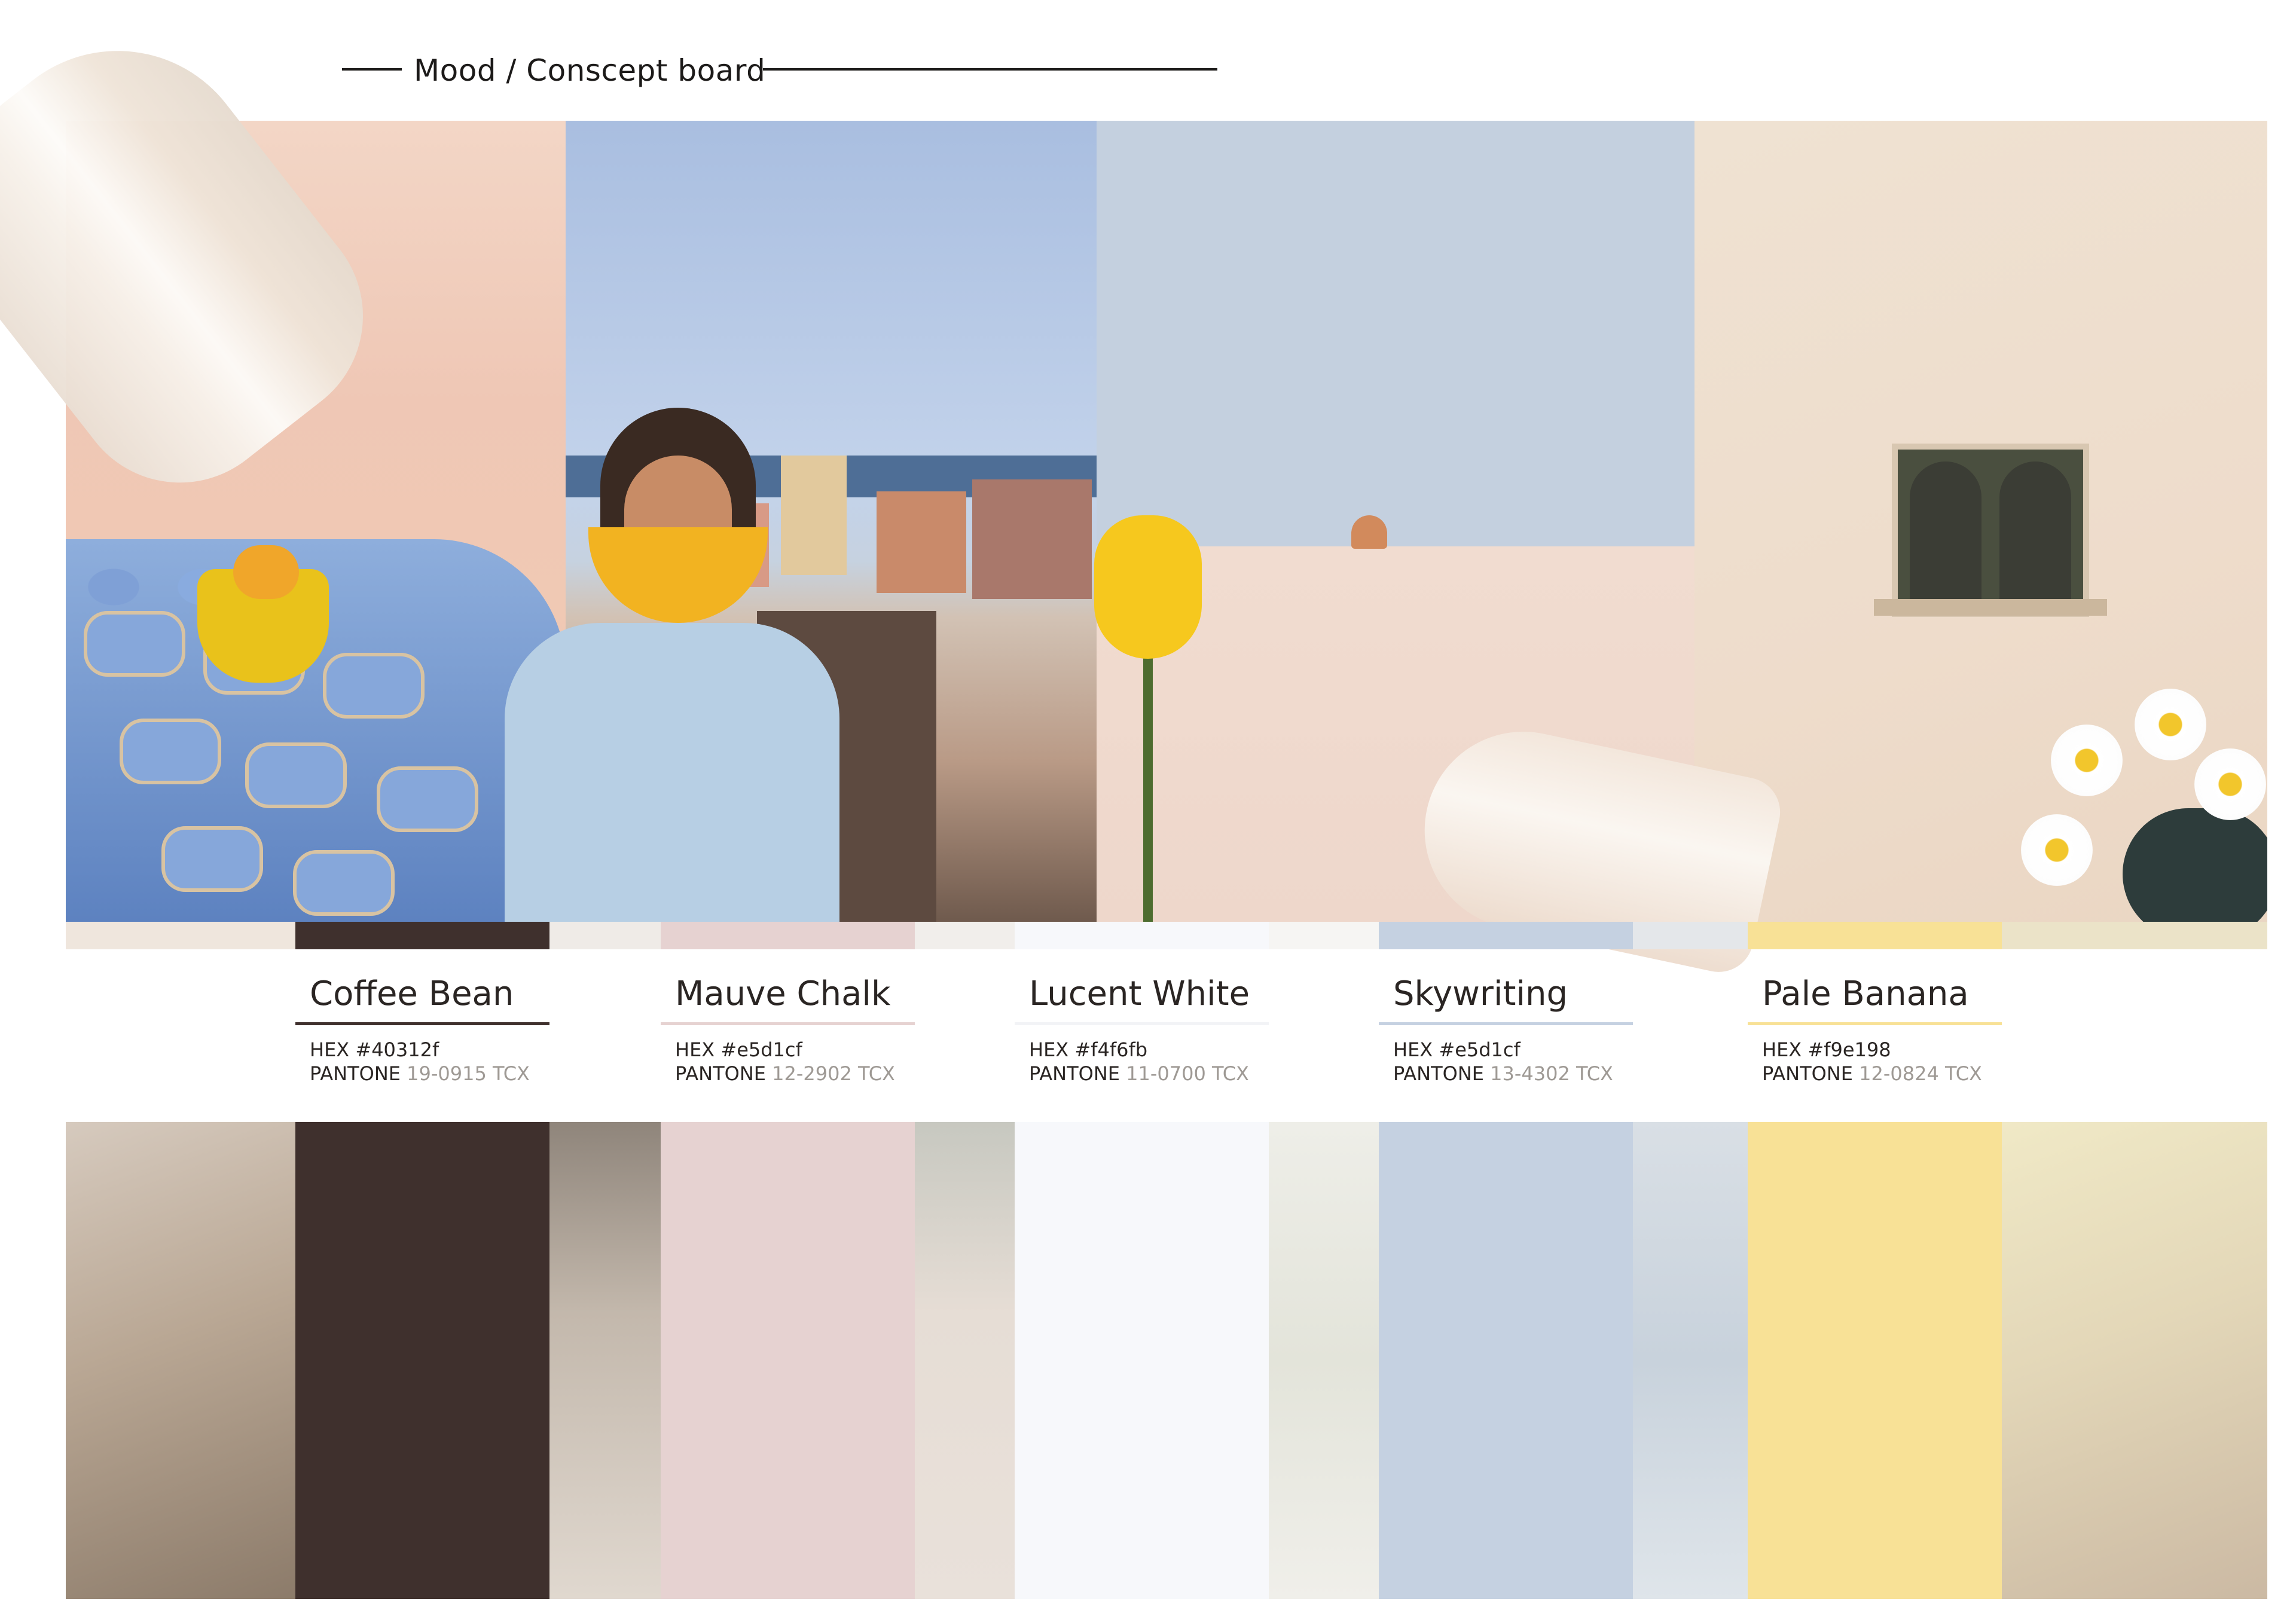 This screenshot has width=2296, height=1623. I want to click on portrait-woman, so click(672, 665).